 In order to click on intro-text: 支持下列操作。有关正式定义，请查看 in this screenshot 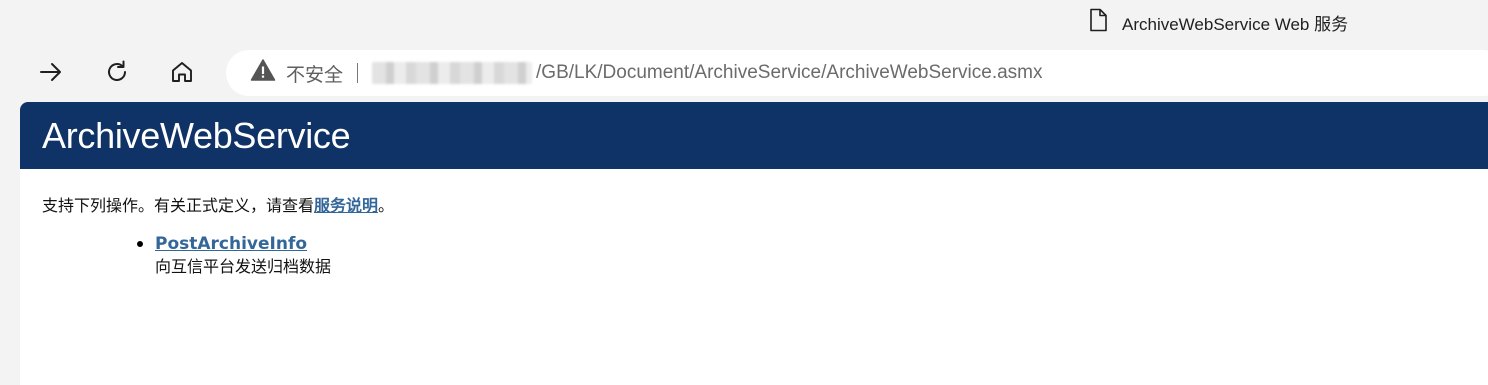, I will do `click(178, 205)`.